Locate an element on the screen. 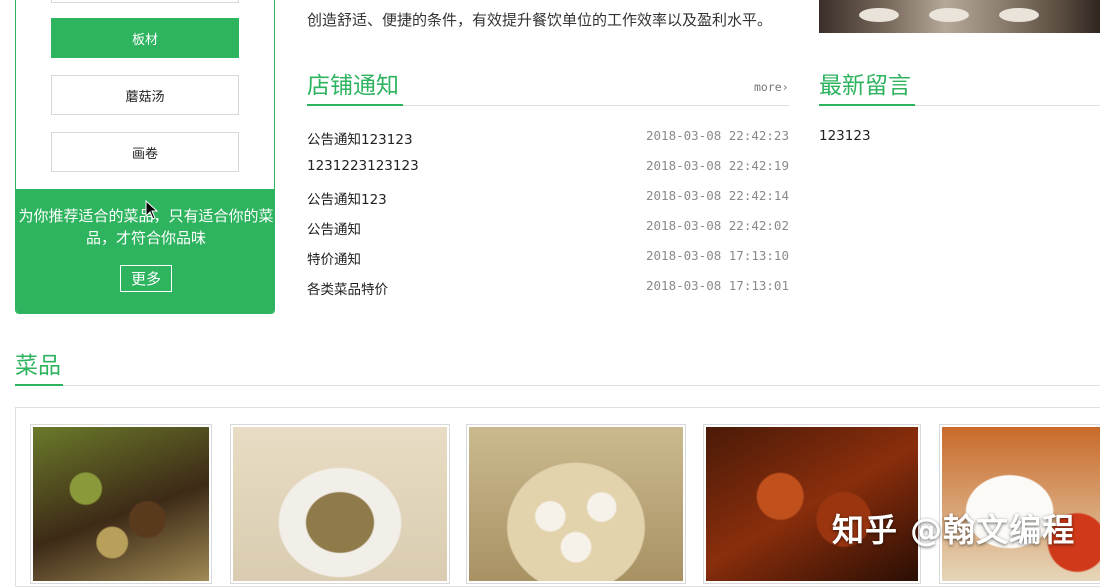 This screenshot has width=1100, height=587. notice-title: 公告通知123 is located at coordinates (347, 200).